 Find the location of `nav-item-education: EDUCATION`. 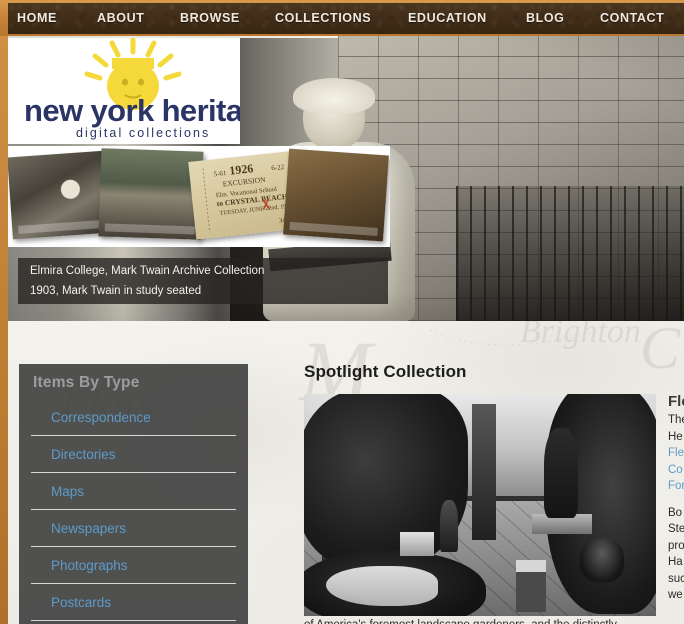

nav-item-education: EDUCATION is located at coordinates (447, 18).